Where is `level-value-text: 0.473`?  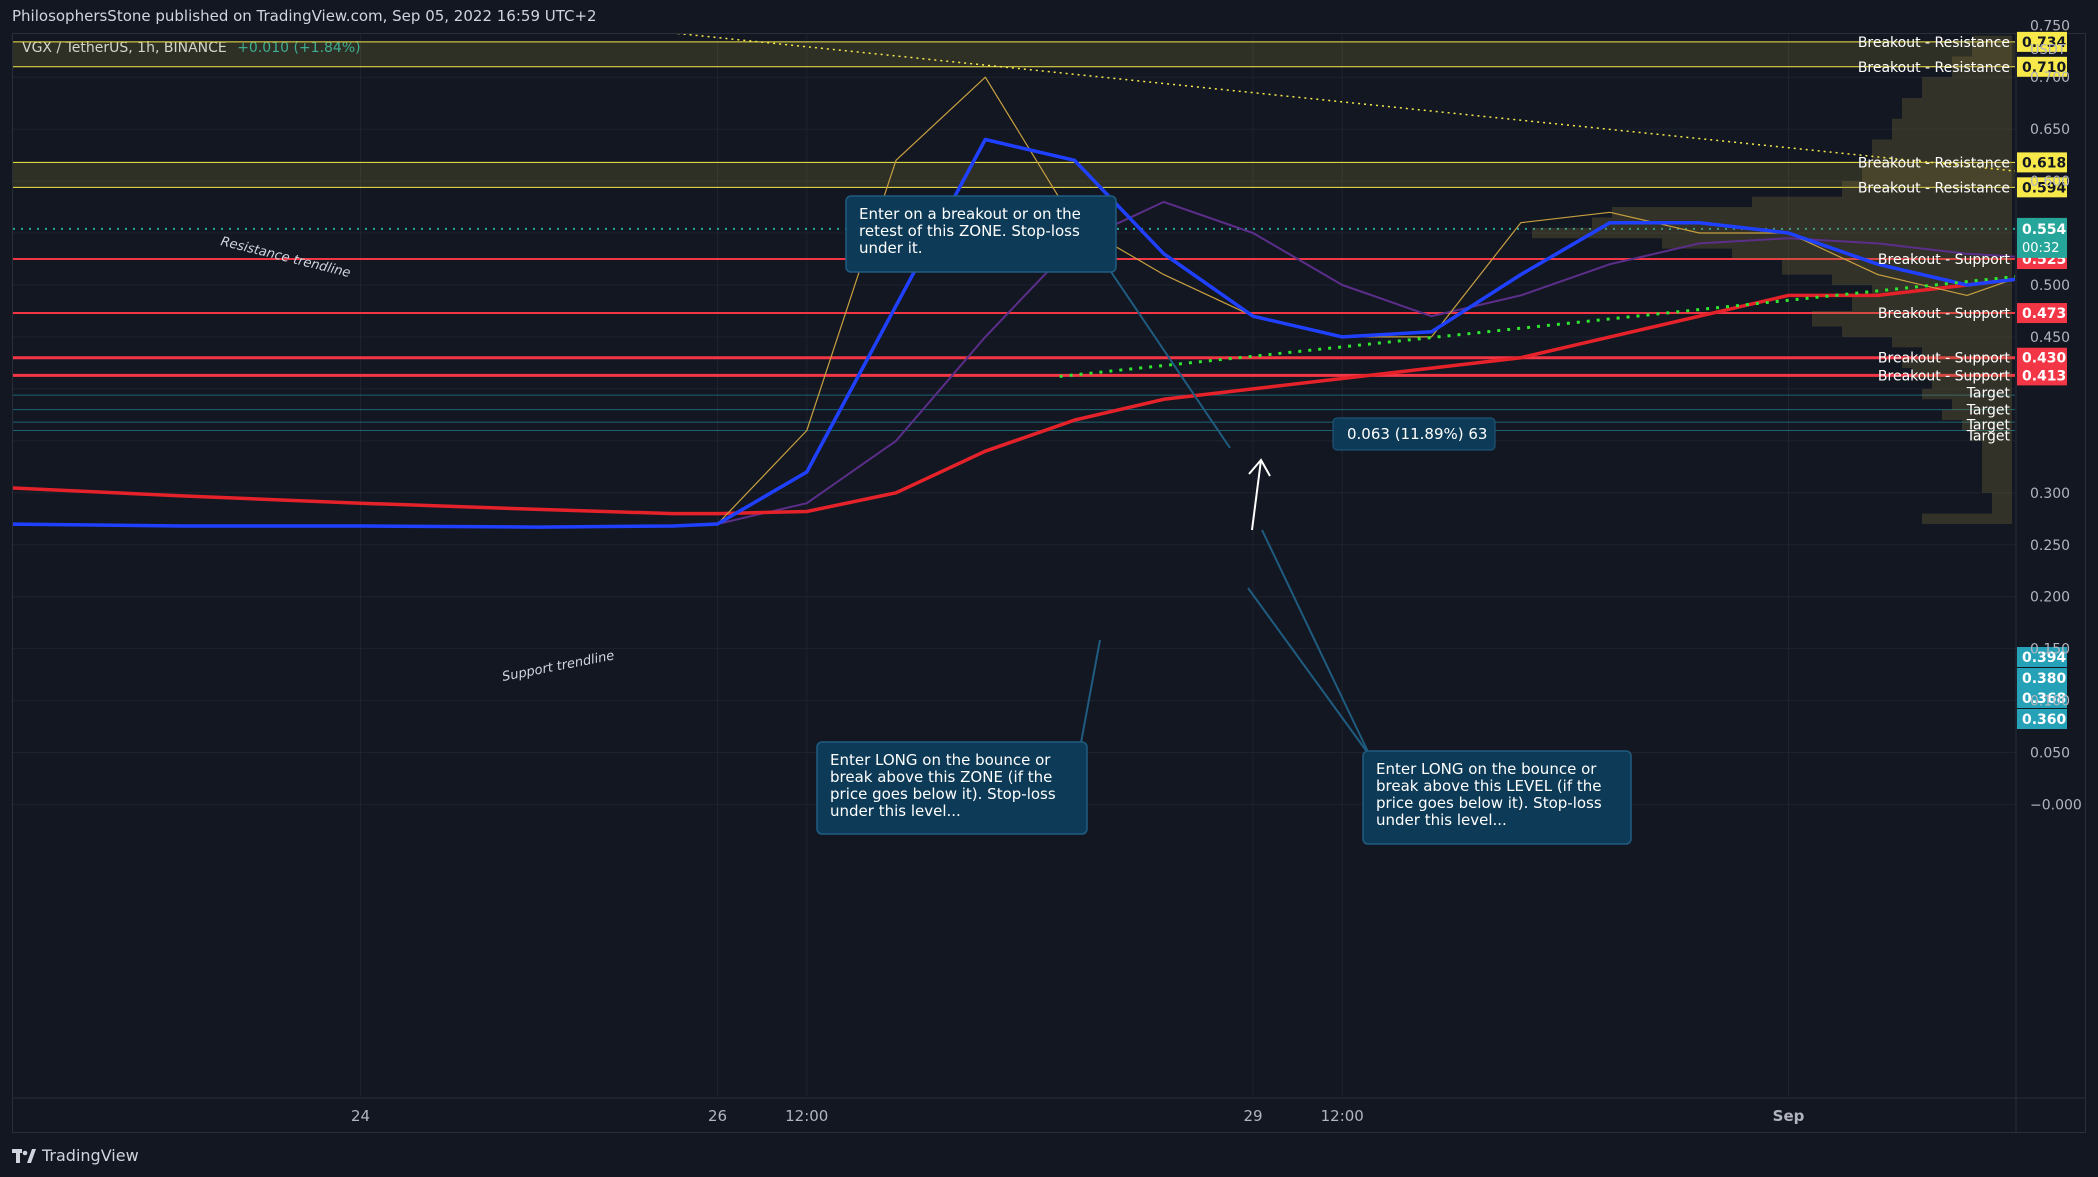 level-value-text: 0.473 is located at coordinates (2044, 314).